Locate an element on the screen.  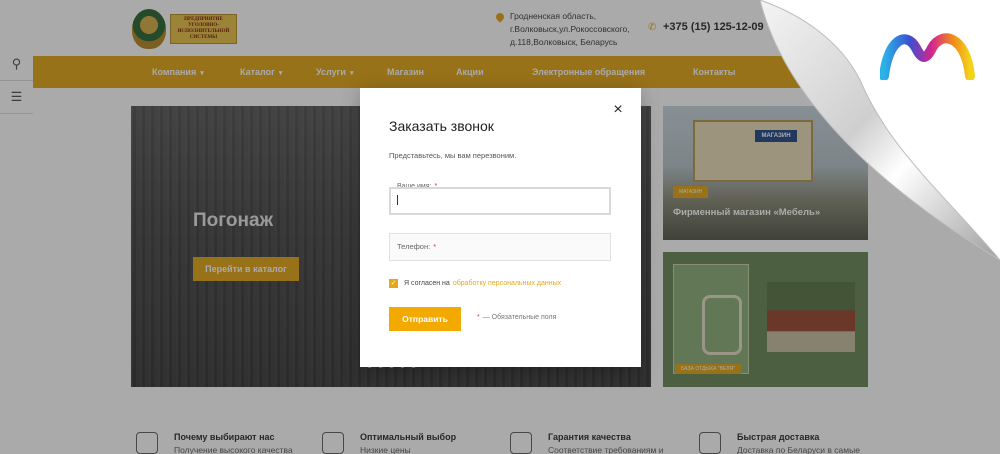
phone-label-text: Телефон: is located at coordinates (414, 246).